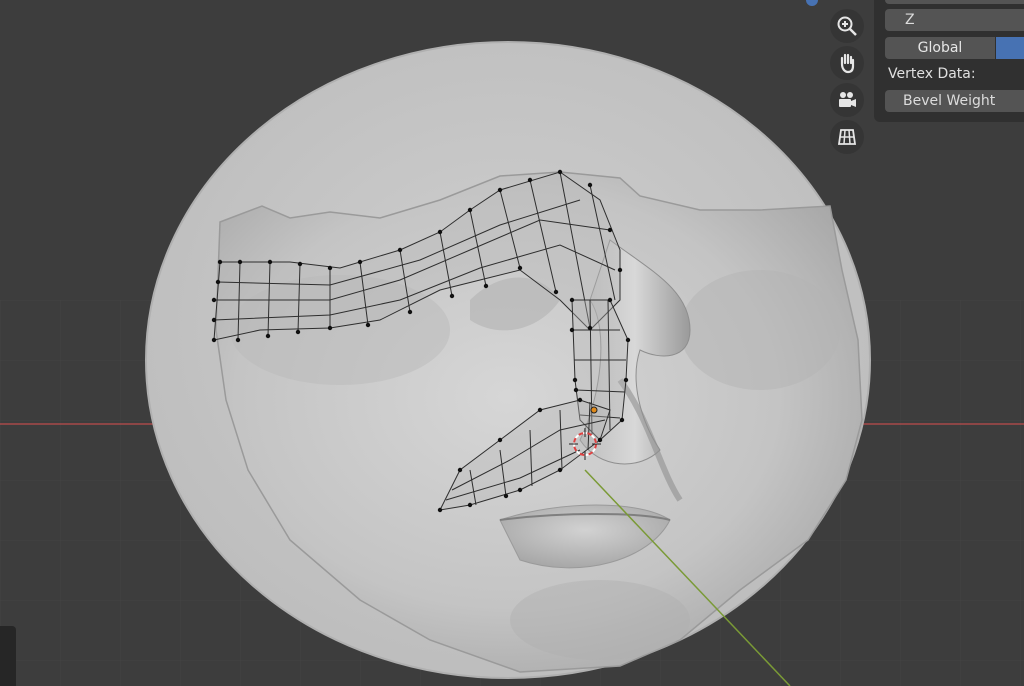 Image resolution: width=1024 pixels, height=686 pixels. Describe the element at coordinates (954, 101) in the screenshot. I see `bevel-weight-button: Bevel Weight` at that location.